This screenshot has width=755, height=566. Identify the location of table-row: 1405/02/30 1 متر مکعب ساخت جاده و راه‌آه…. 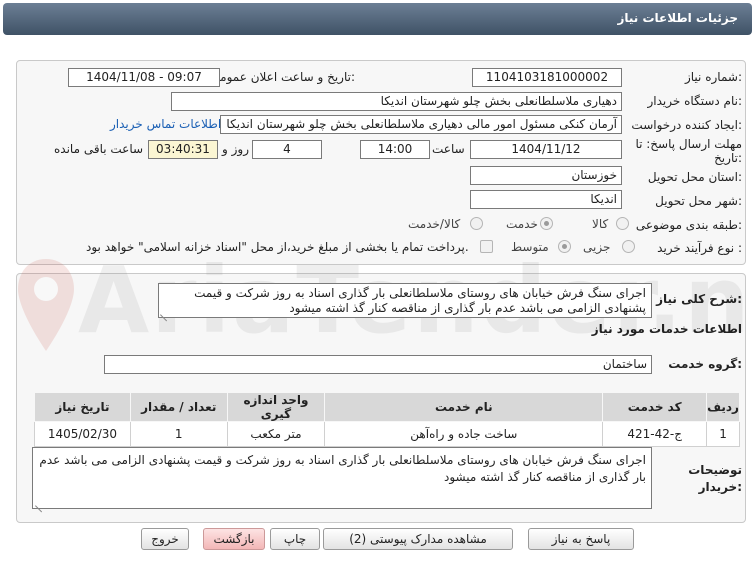
(387, 434).